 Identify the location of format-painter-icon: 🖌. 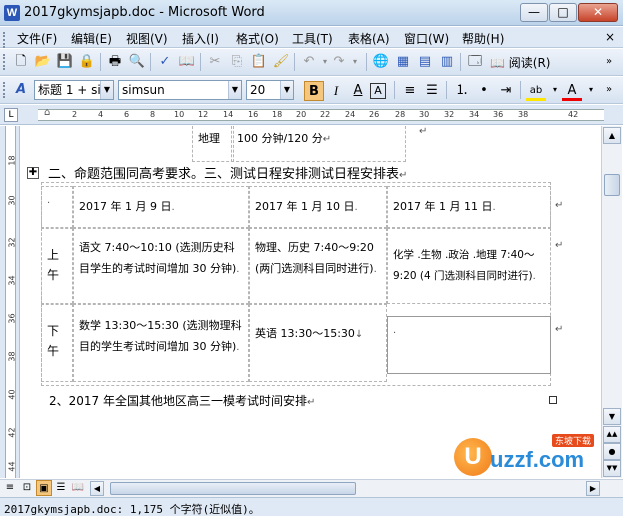
(281, 62).